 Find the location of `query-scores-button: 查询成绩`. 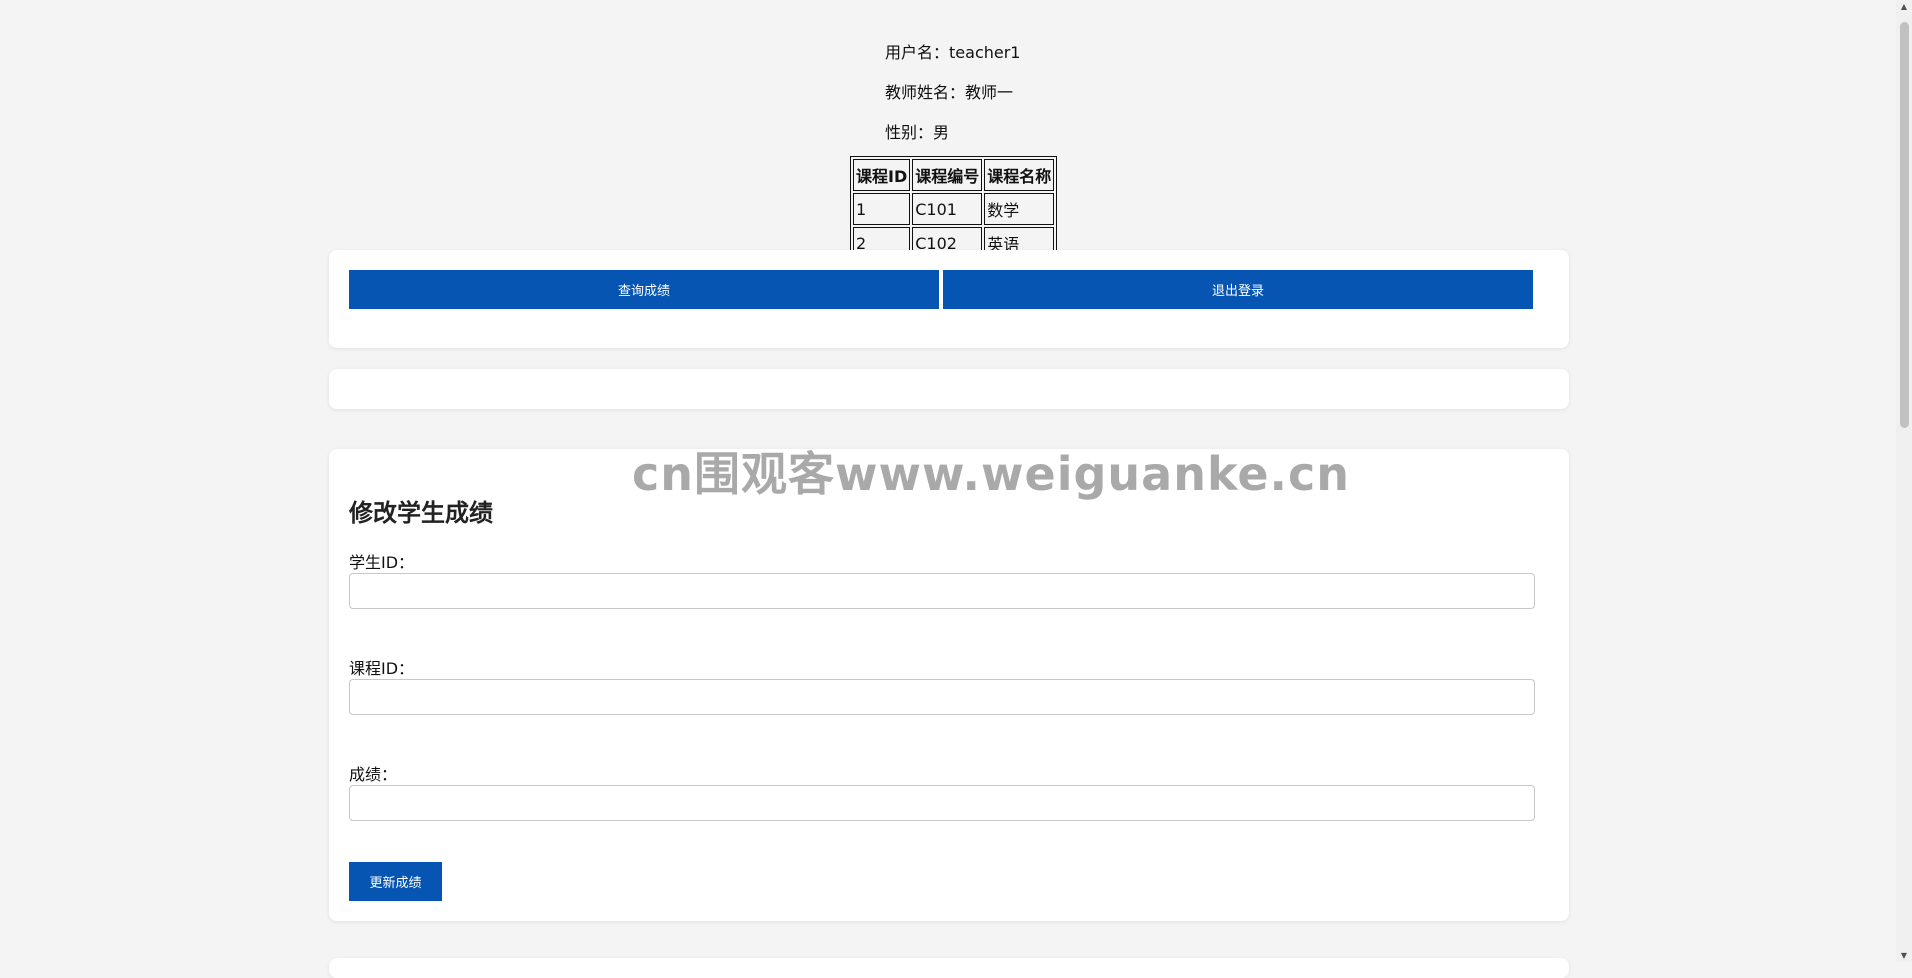

query-scores-button: 查询成绩 is located at coordinates (644, 289).